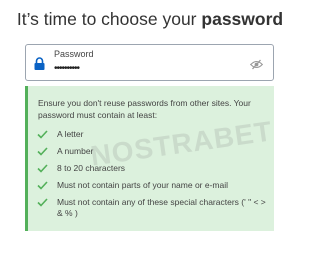 This screenshot has width=320, height=254. What do you see at coordinates (256, 66) in the screenshot?
I see `eye-off-icon` at bounding box center [256, 66].